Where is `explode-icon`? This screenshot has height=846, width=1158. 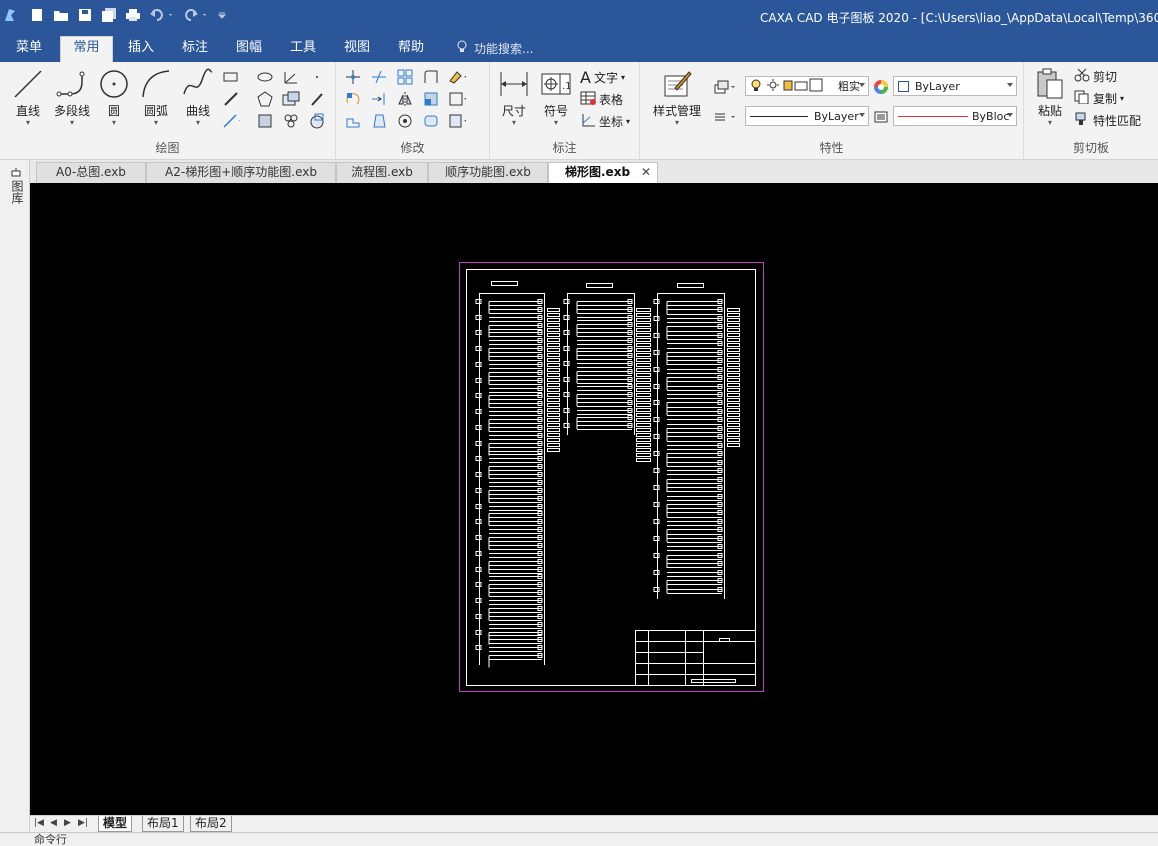
explode-icon is located at coordinates (457, 99).